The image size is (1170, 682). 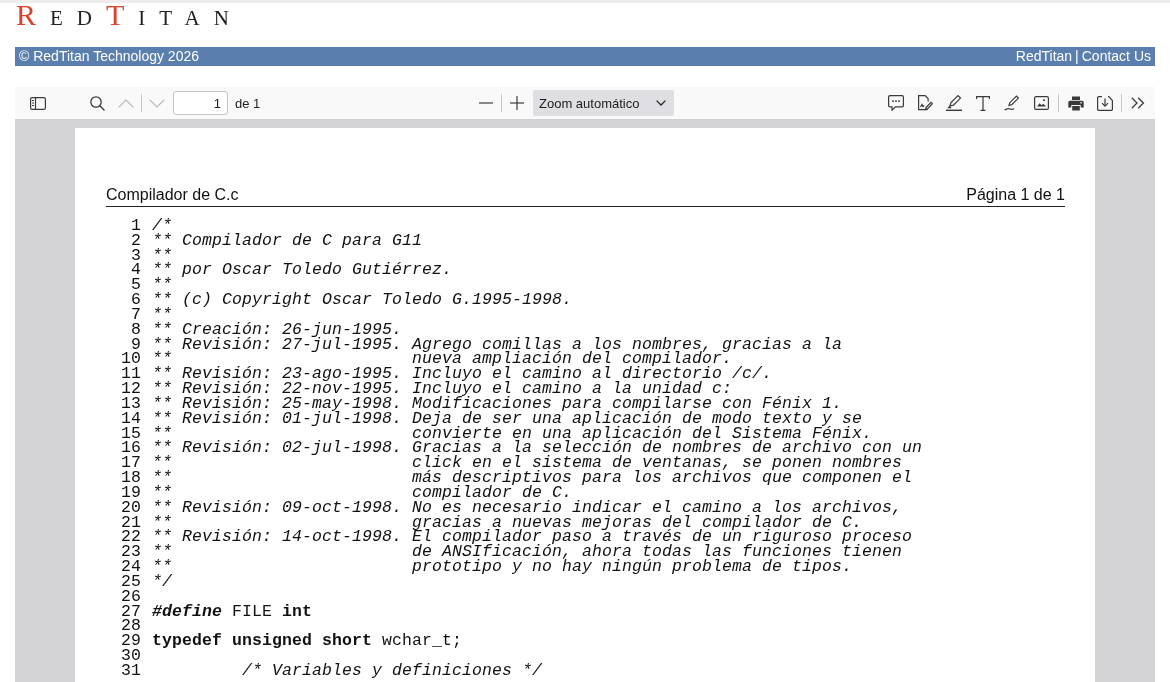 What do you see at coordinates (232, 612) in the screenshot?
I see `code-line: #define FILE int` at bounding box center [232, 612].